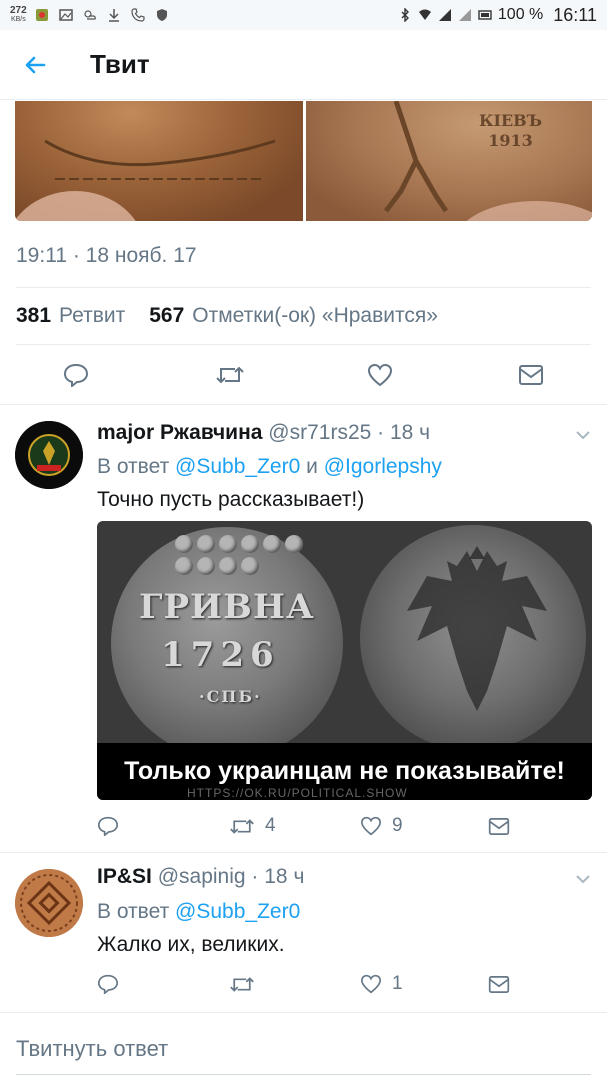 The width and height of the screenshot is (607, 1080). I want to click on app-header: Твит, so click(303, 65).